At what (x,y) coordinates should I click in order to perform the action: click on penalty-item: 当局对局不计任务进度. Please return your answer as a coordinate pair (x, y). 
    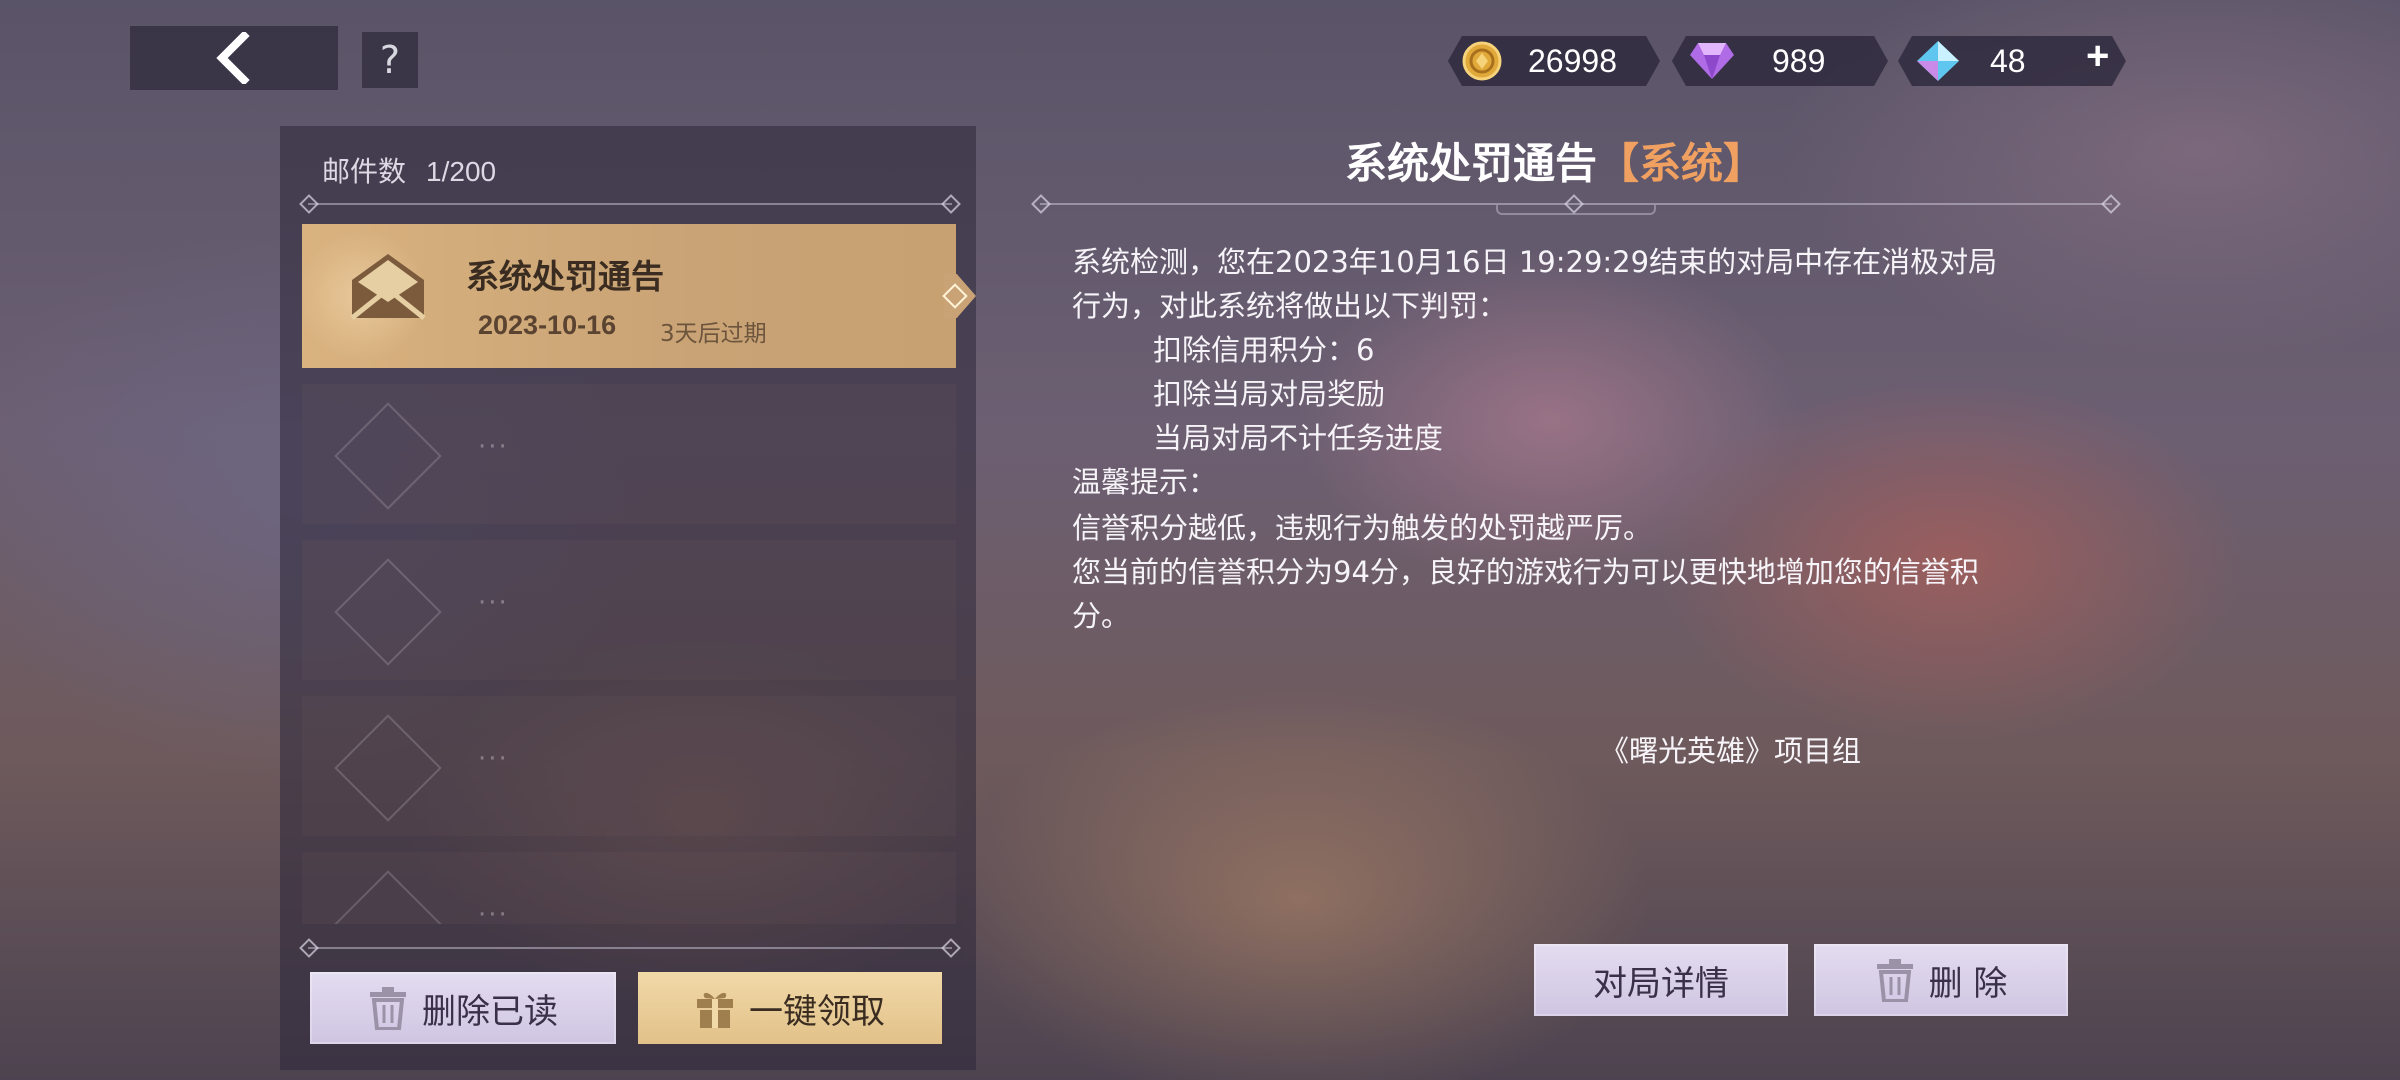
    Looking at the image, I should click on (1298, 438).